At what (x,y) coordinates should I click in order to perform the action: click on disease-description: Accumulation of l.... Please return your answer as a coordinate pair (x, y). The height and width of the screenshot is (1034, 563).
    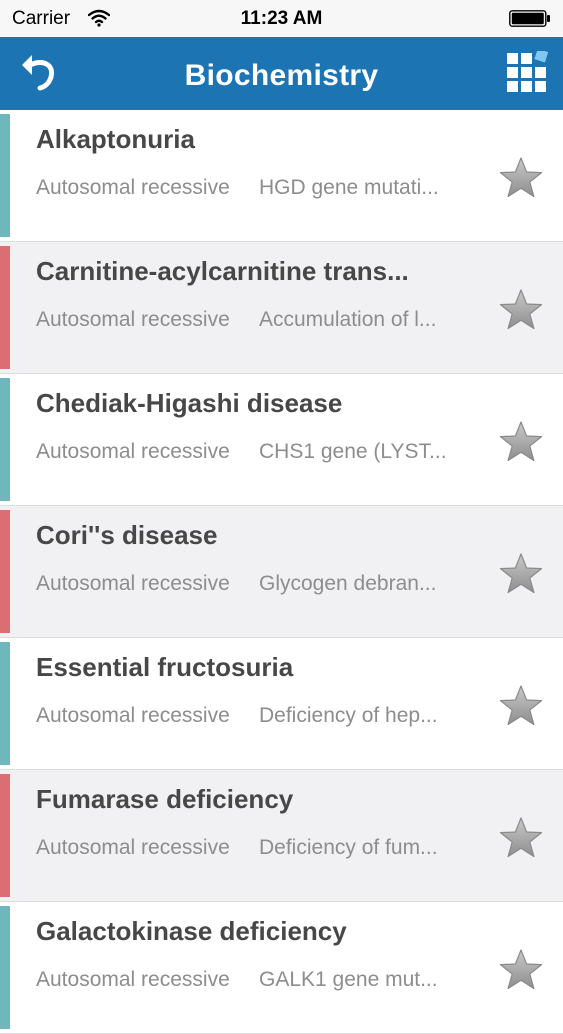
    Looking at the image, I should click on (348, 319).